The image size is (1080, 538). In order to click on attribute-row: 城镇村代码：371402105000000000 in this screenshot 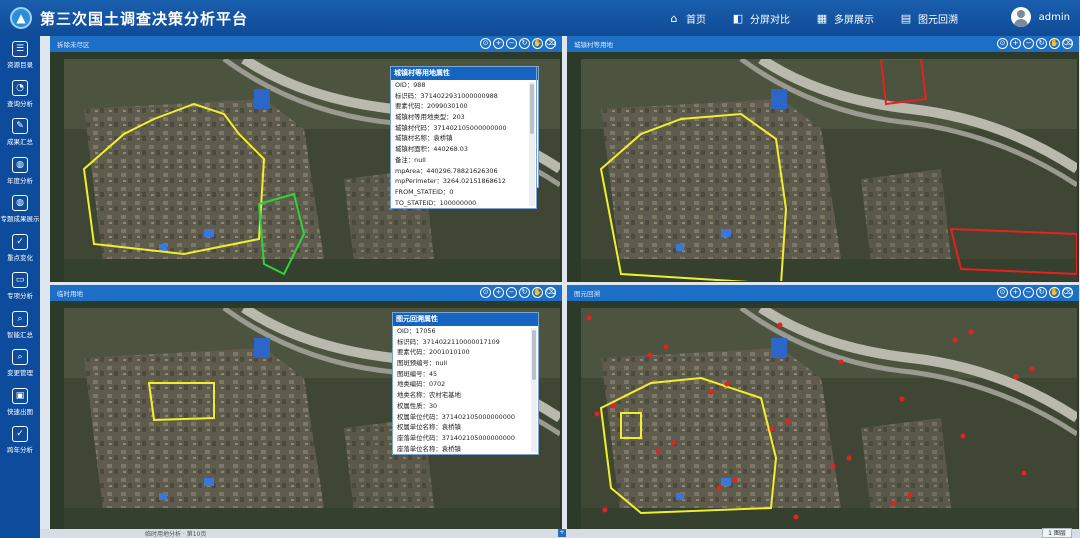, I will do `click(451, 127)`.